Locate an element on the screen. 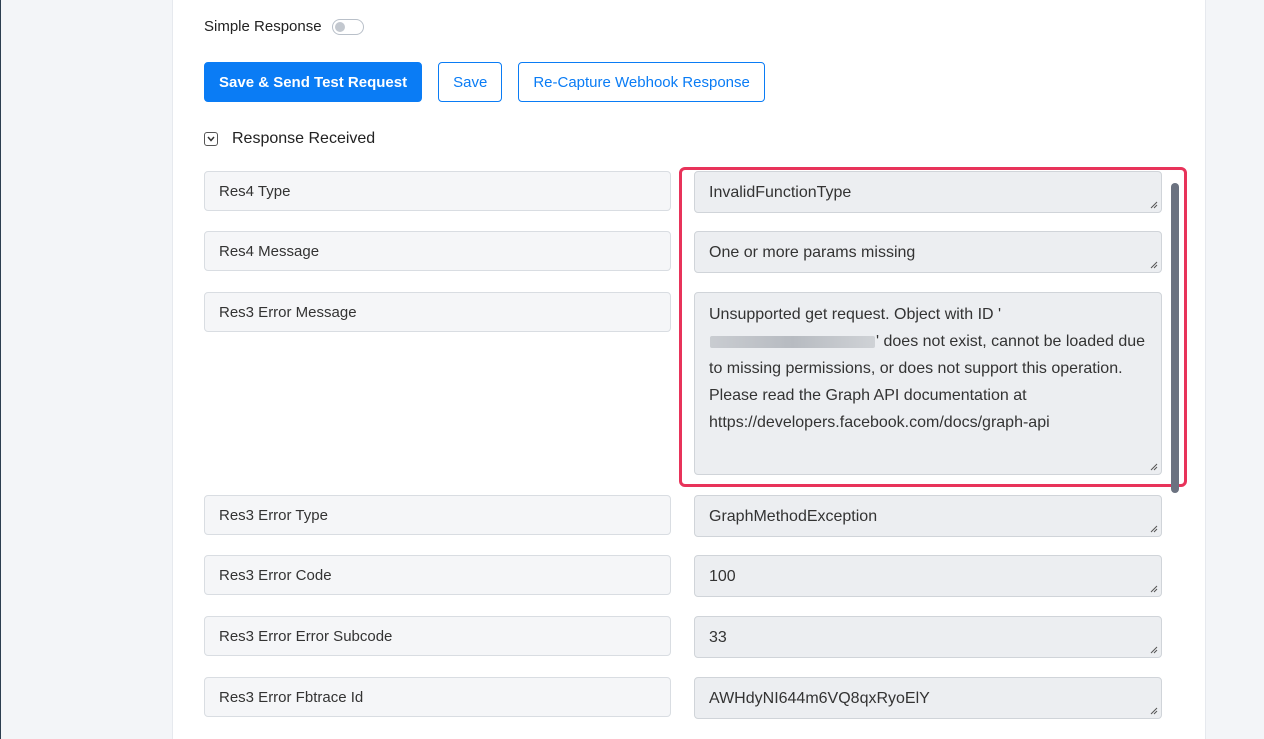 The image size is (1264, 739). recapture-webhook-button: Re-Capture Webhook Response is located at coordinates (641, 82).